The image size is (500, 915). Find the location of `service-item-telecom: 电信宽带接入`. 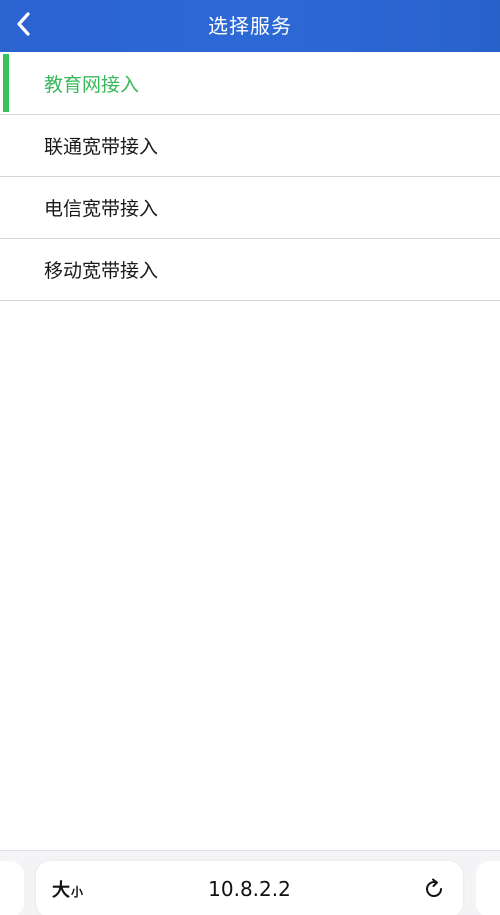

service-item-telecom: 电信宽带接入 is located at coordinates (250, 208).